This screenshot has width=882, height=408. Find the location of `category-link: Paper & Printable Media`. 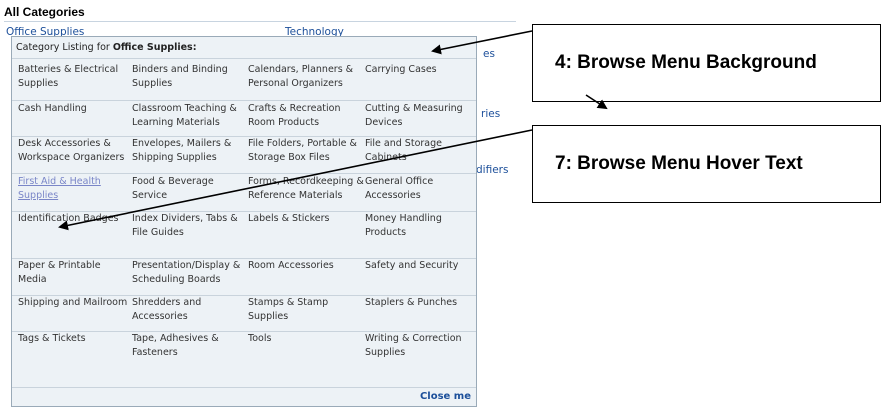

category-link: Paper & Printable Media is located at coordinates (75, 273).